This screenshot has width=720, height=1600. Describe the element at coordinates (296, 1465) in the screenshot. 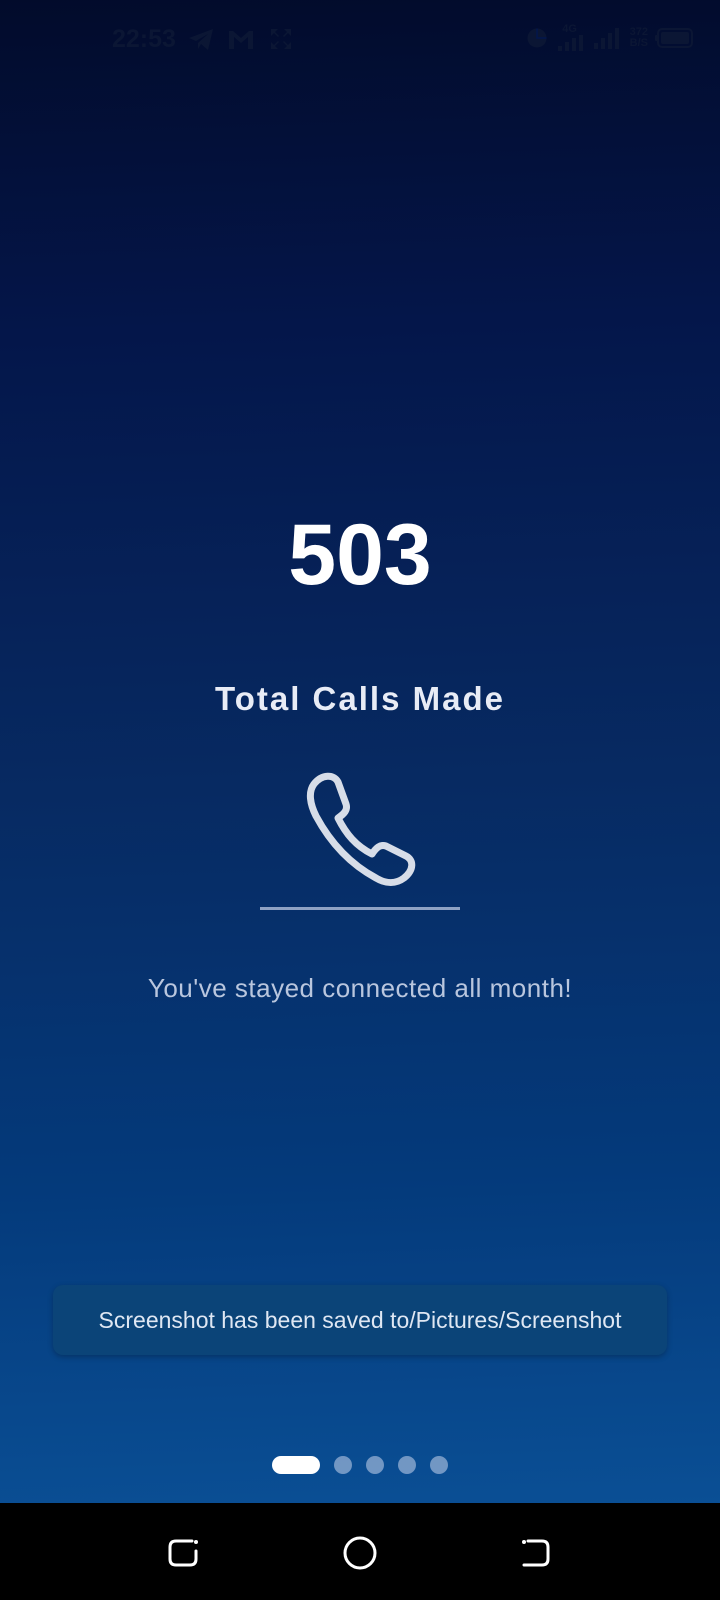

I see `page-dot-active` at that location.